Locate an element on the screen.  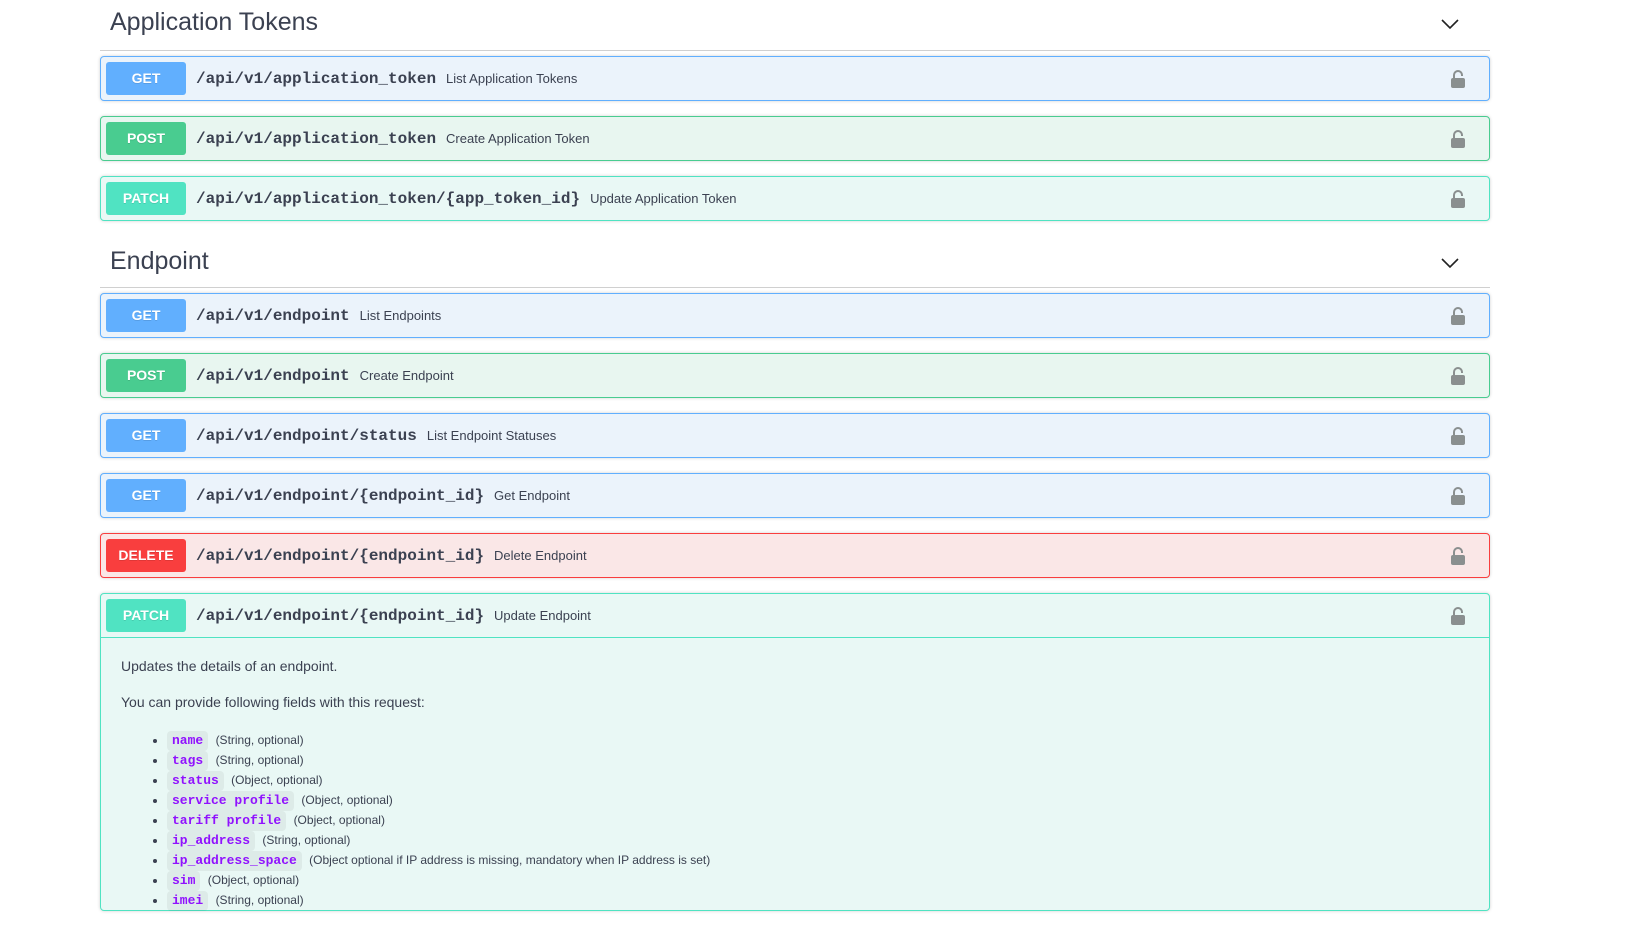
operation-summary: Update Application Token is located at coordinates (663, 198).